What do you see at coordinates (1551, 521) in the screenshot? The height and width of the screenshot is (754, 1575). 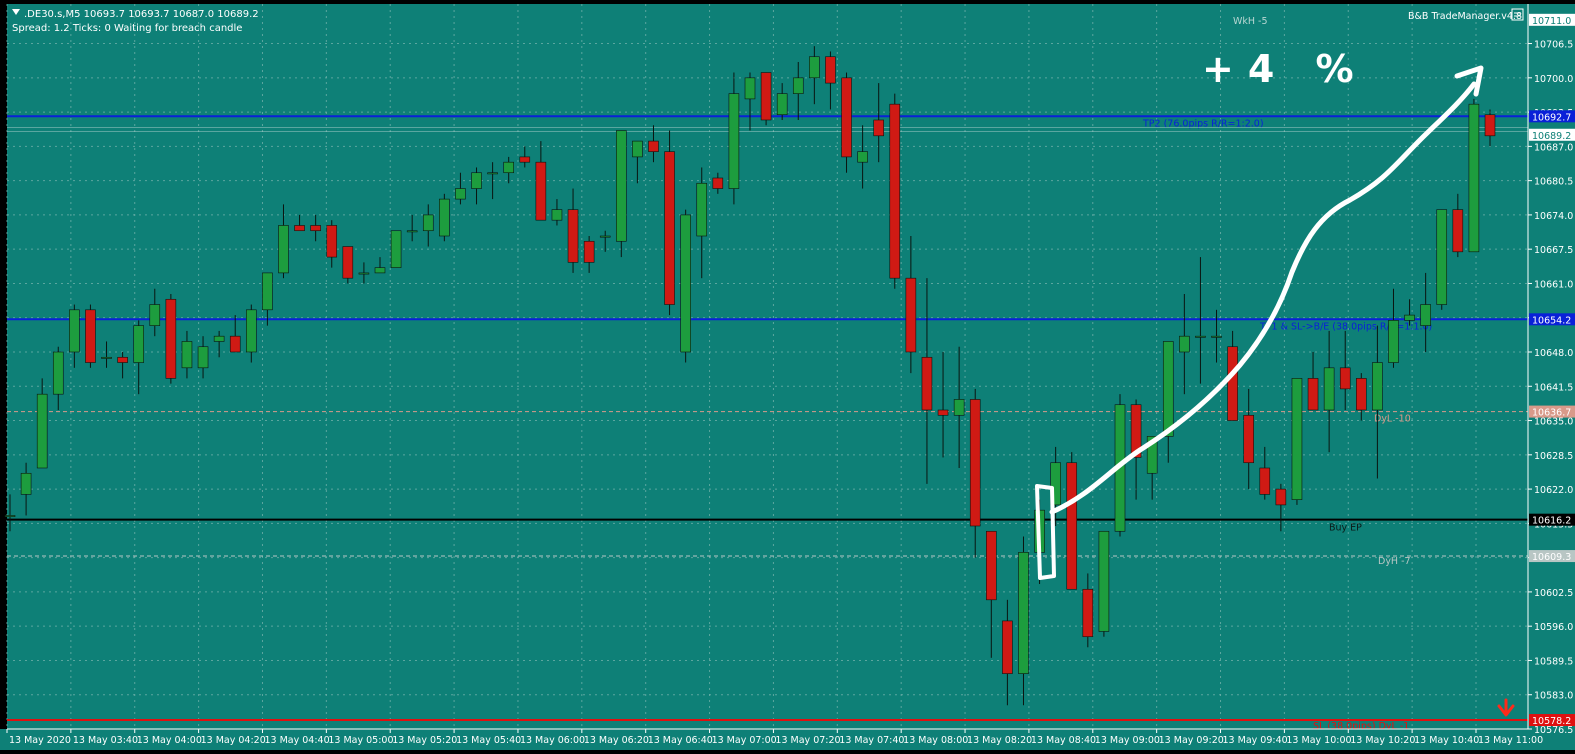 I see `price-tag-value: 10616.2` at bounding box center [1551, 521].